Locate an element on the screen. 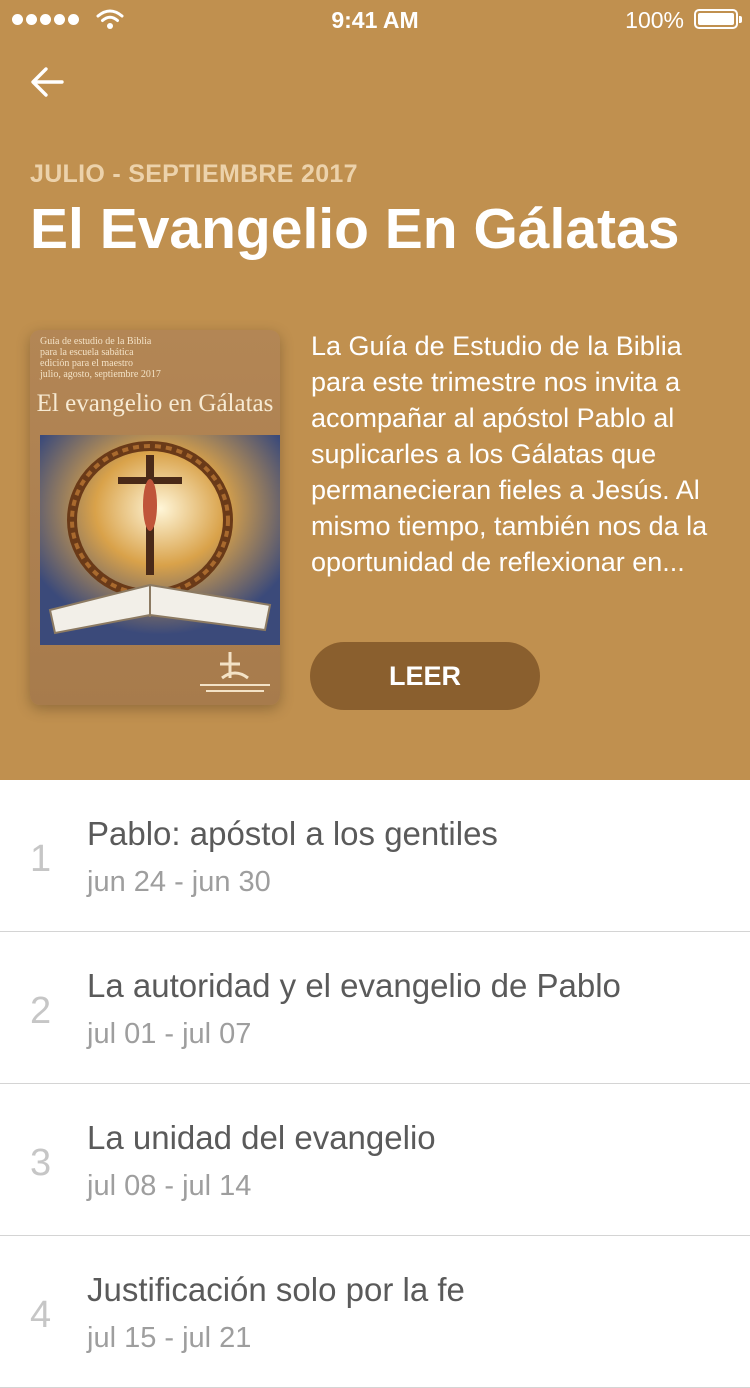 This screenshot has width=750, height=1388. lesson-title: Pablo: apóstol a los gentiles is located at coordinates (292, 833).